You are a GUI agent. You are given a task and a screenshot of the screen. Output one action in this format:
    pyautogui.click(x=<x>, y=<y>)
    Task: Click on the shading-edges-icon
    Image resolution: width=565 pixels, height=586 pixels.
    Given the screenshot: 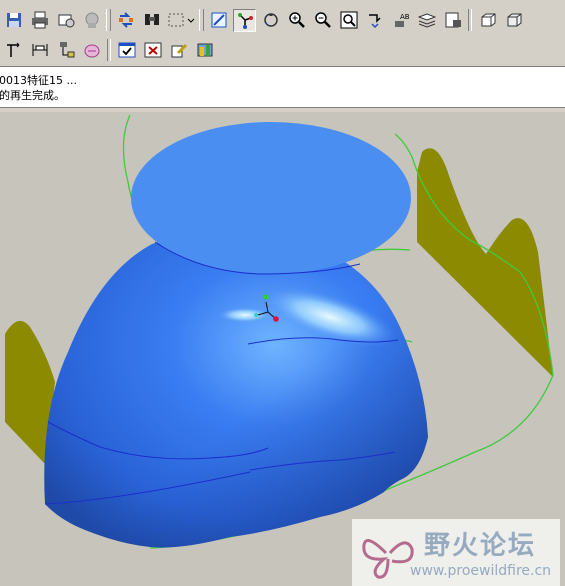 What is the action you would take?
    pyautogui.click(x=514, y=20)
    